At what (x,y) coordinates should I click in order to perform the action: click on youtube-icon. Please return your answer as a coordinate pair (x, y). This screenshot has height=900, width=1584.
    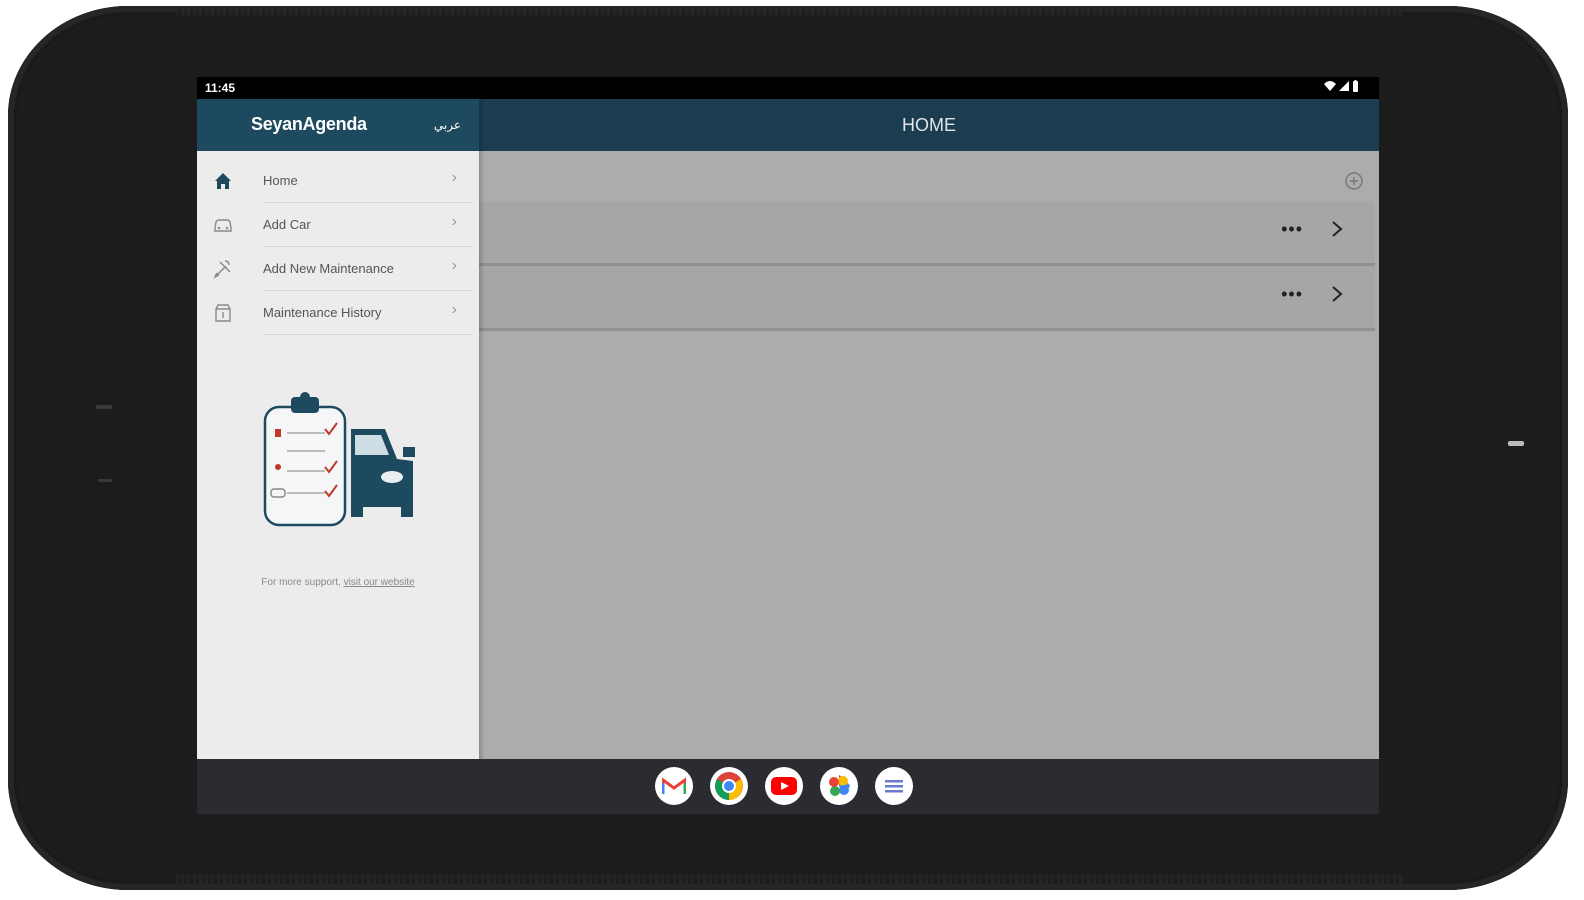
    Looking at the image, I should click on (784, 786).